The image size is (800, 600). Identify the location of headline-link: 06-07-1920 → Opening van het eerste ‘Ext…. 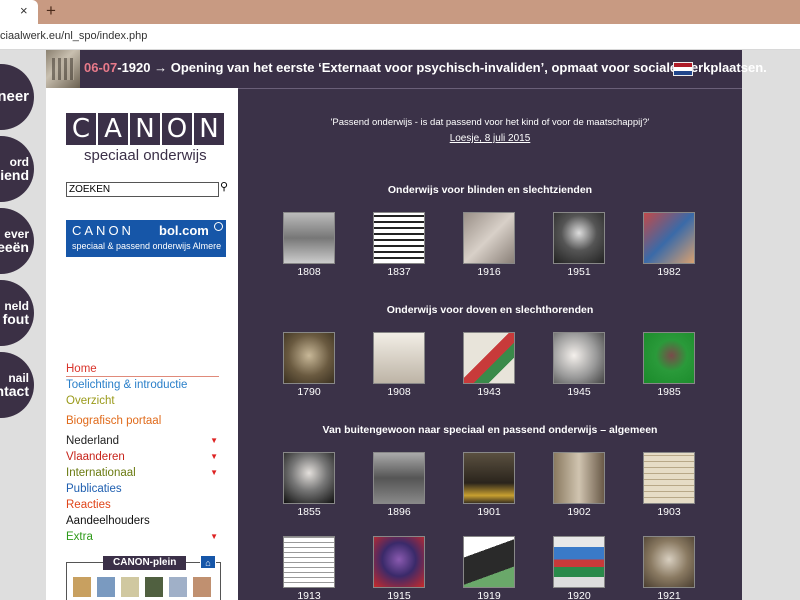
(425, 67).